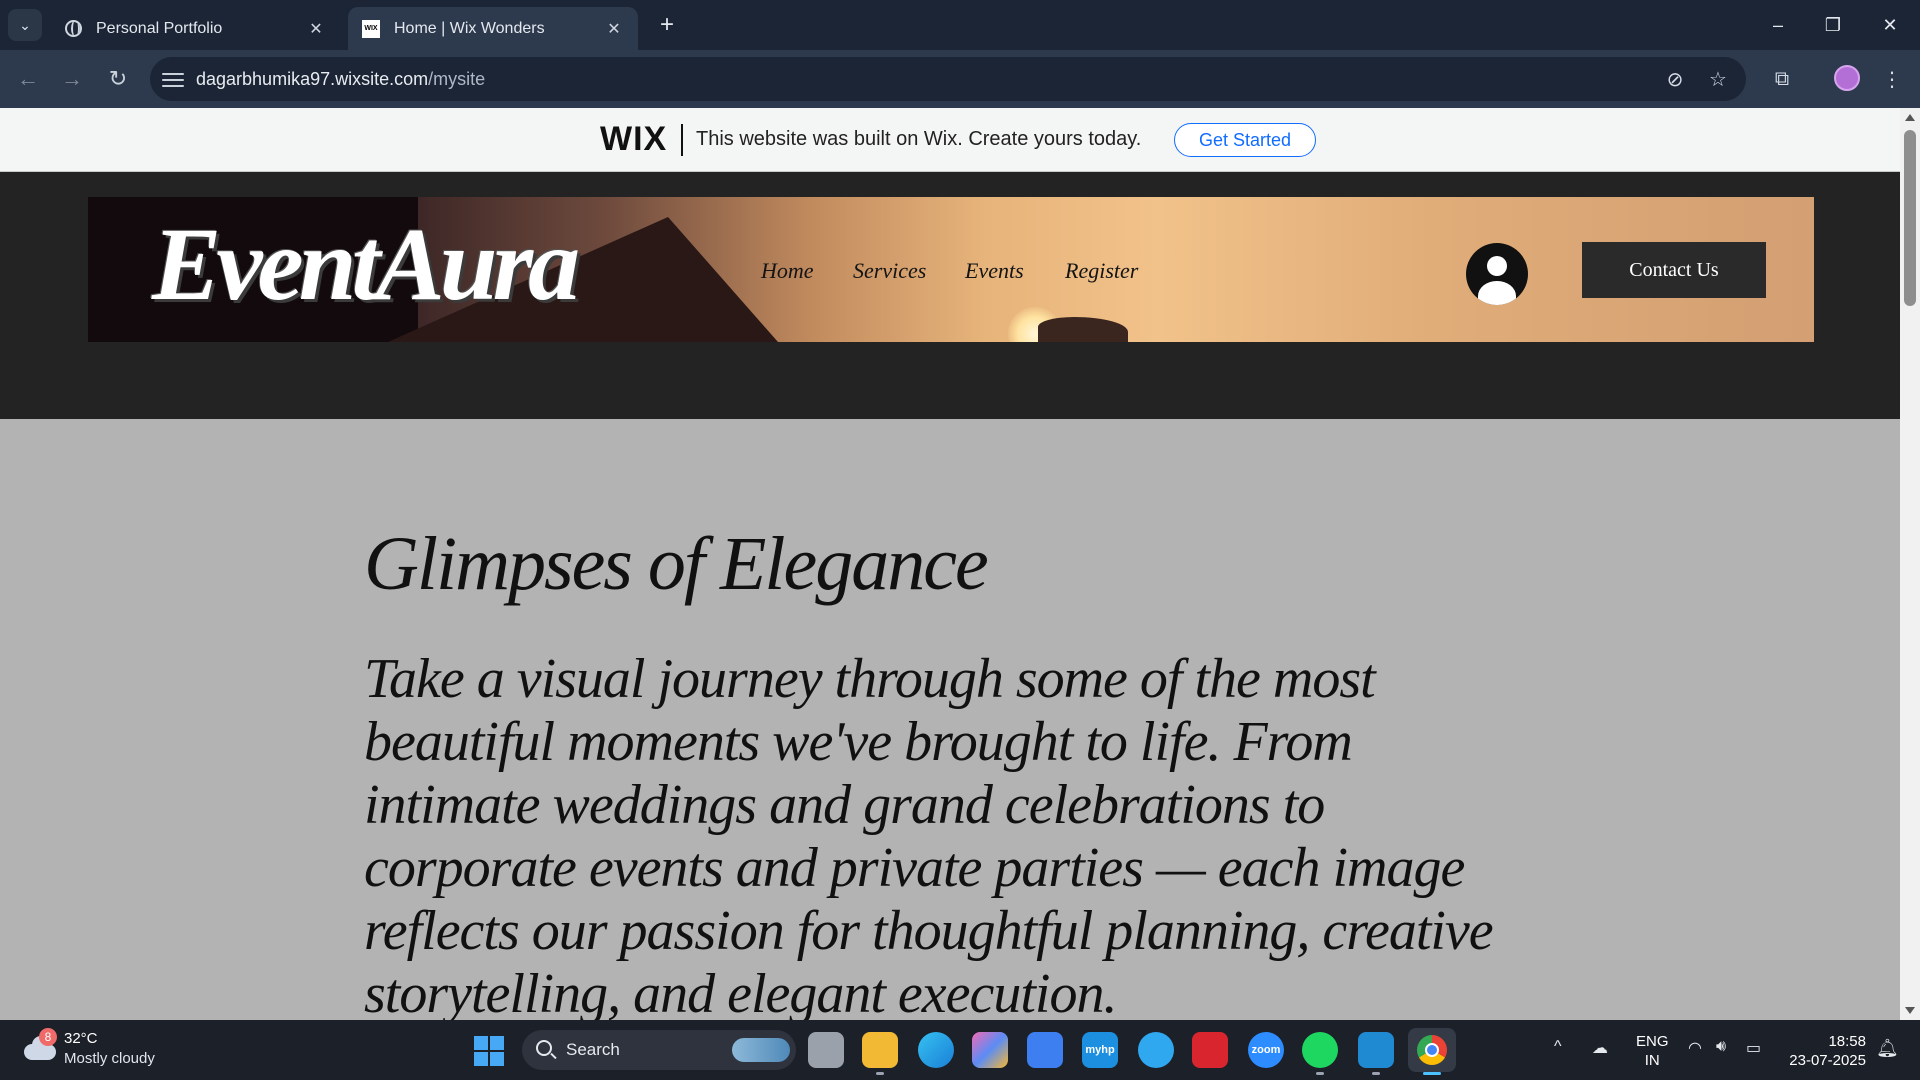  I want to click on file-explorer-icon, so click(880, 1050).